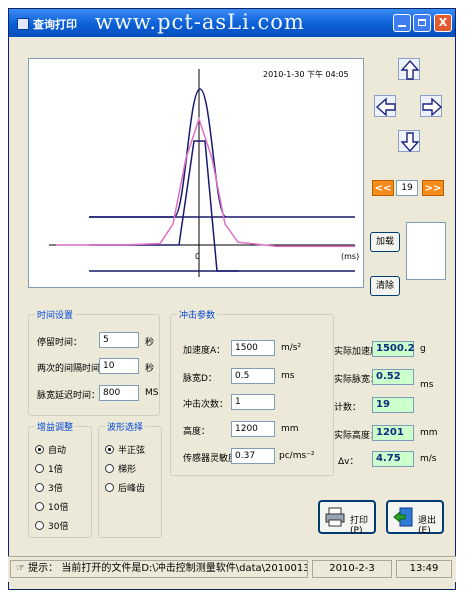 This screenshot has width=465, height=600. I want to click on gain-radio-4: 30倍, so click(51, 525).